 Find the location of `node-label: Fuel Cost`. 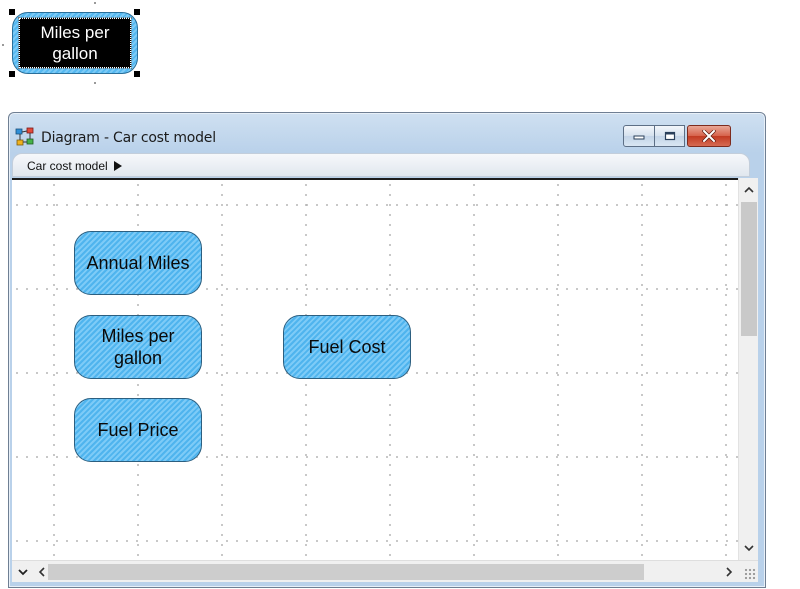

node-label: Fuel Cost is located at coordinates (347, 347).